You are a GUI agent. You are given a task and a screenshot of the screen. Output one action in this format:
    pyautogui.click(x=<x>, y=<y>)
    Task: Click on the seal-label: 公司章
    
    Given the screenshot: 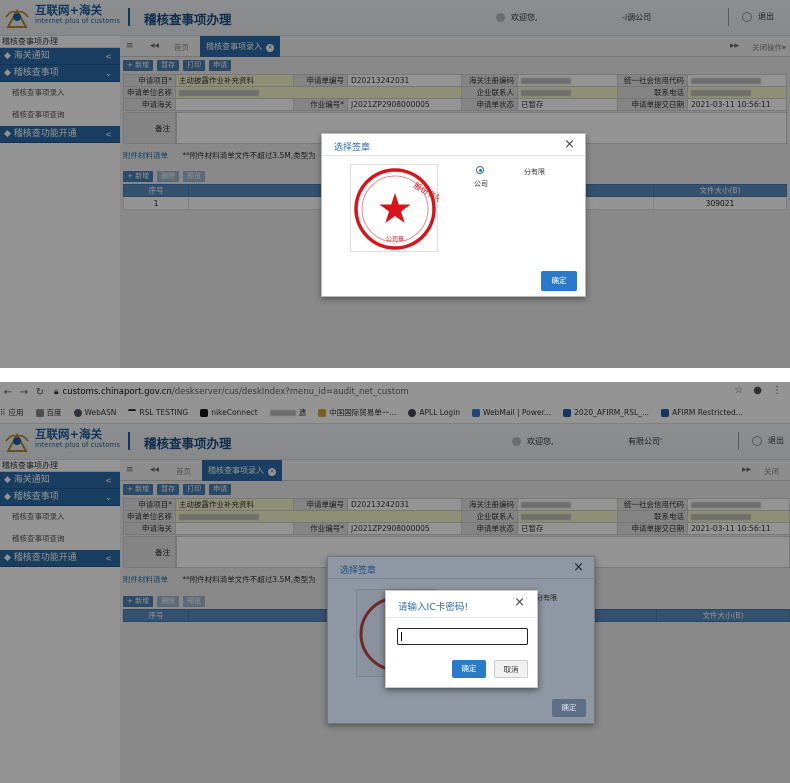 What is the action you would take?
    pyautogui.click(x=395, y=239)
    